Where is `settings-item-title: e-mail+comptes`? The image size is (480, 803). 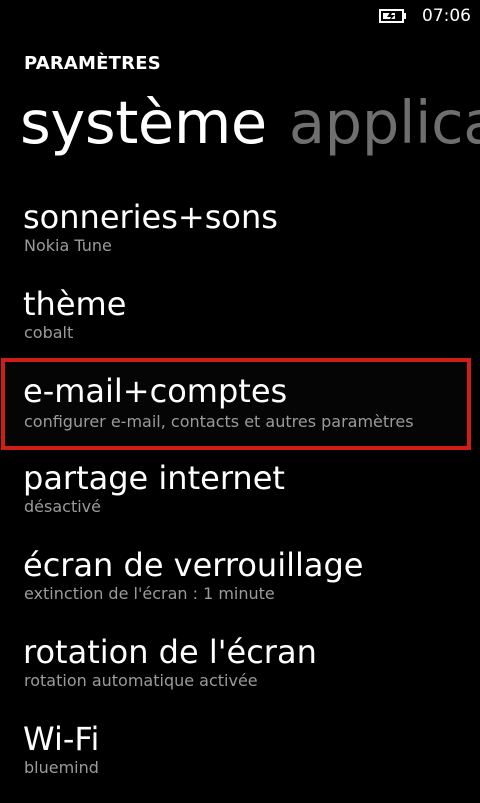
settings-item-title: e-mail+comptes is located at coordinates (155, 391).